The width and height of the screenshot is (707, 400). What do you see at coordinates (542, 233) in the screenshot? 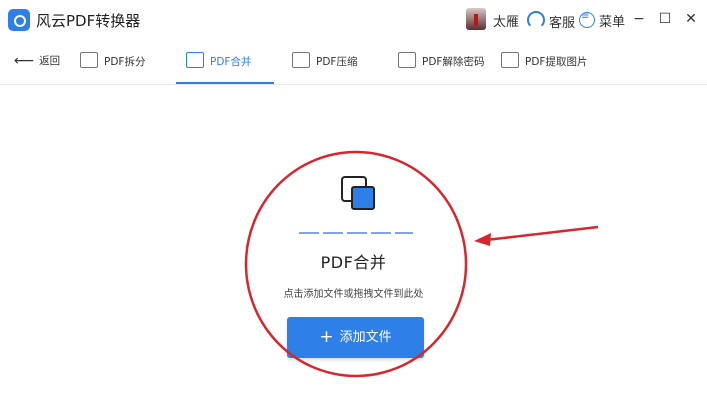
I see `annotation-arrow-line` at bounding box center [542, 233].